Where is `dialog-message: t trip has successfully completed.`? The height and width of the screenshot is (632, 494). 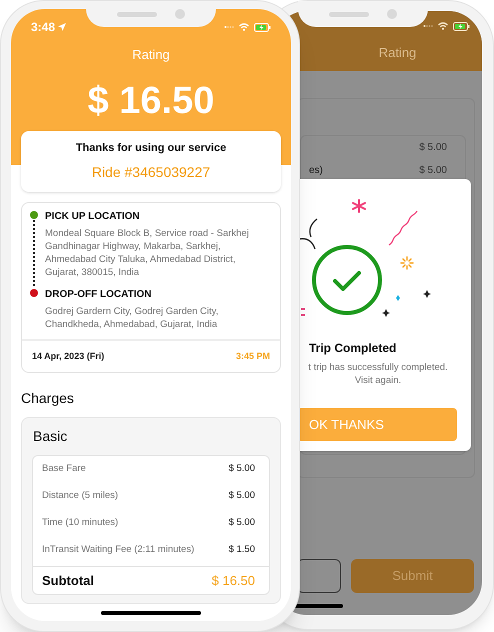 dialog-message: t trip has successfully completed. is located at coordinates (378, 367).